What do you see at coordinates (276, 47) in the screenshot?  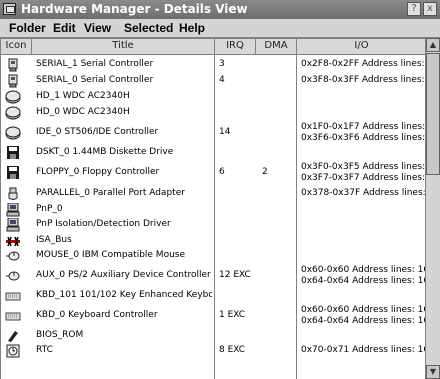 I see `column-header-dma: DMA` at bounding box center [276, 47].